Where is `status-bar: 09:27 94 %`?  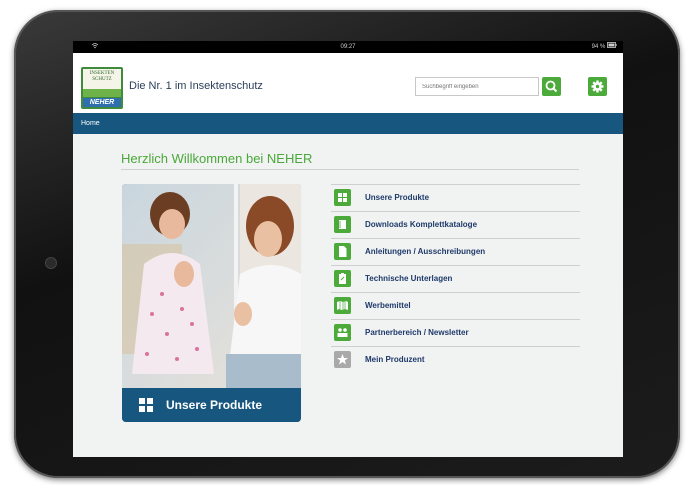
status-bar: 09:27 94 % is located at coordinates (348, 47).